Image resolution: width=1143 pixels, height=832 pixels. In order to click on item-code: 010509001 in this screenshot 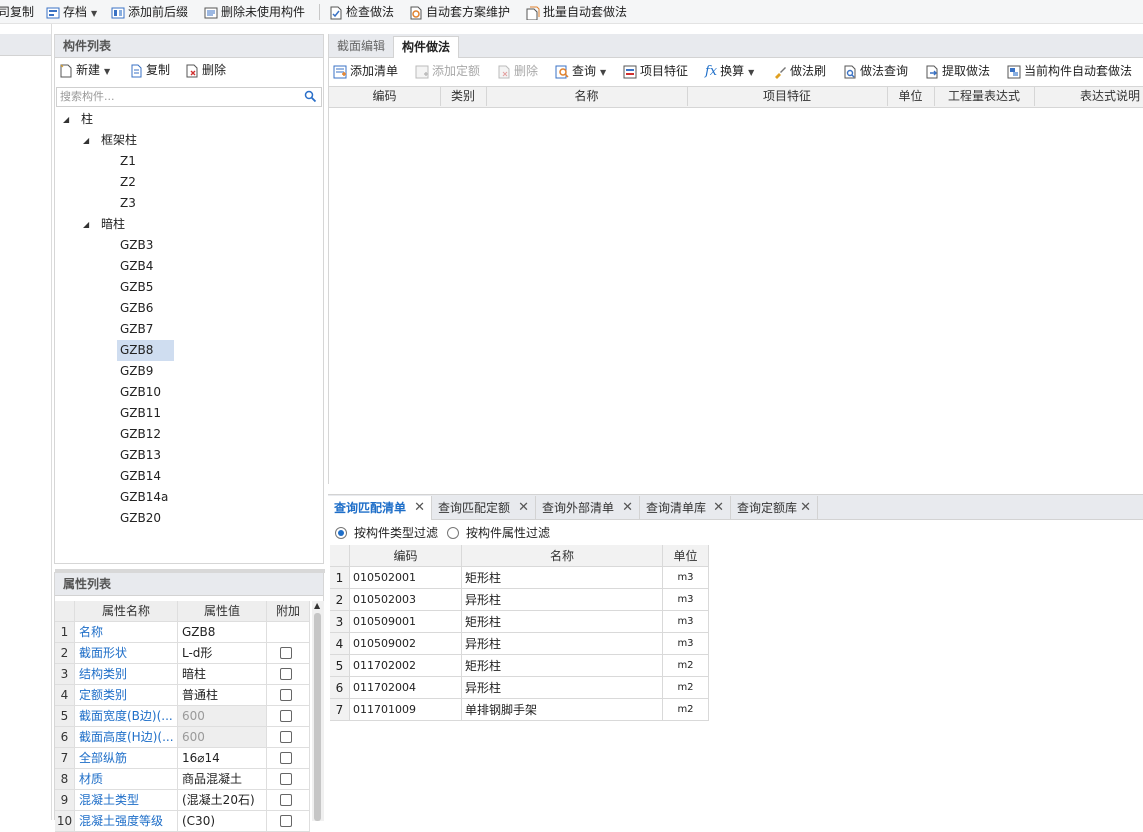, I will do `click(406, 622)`.